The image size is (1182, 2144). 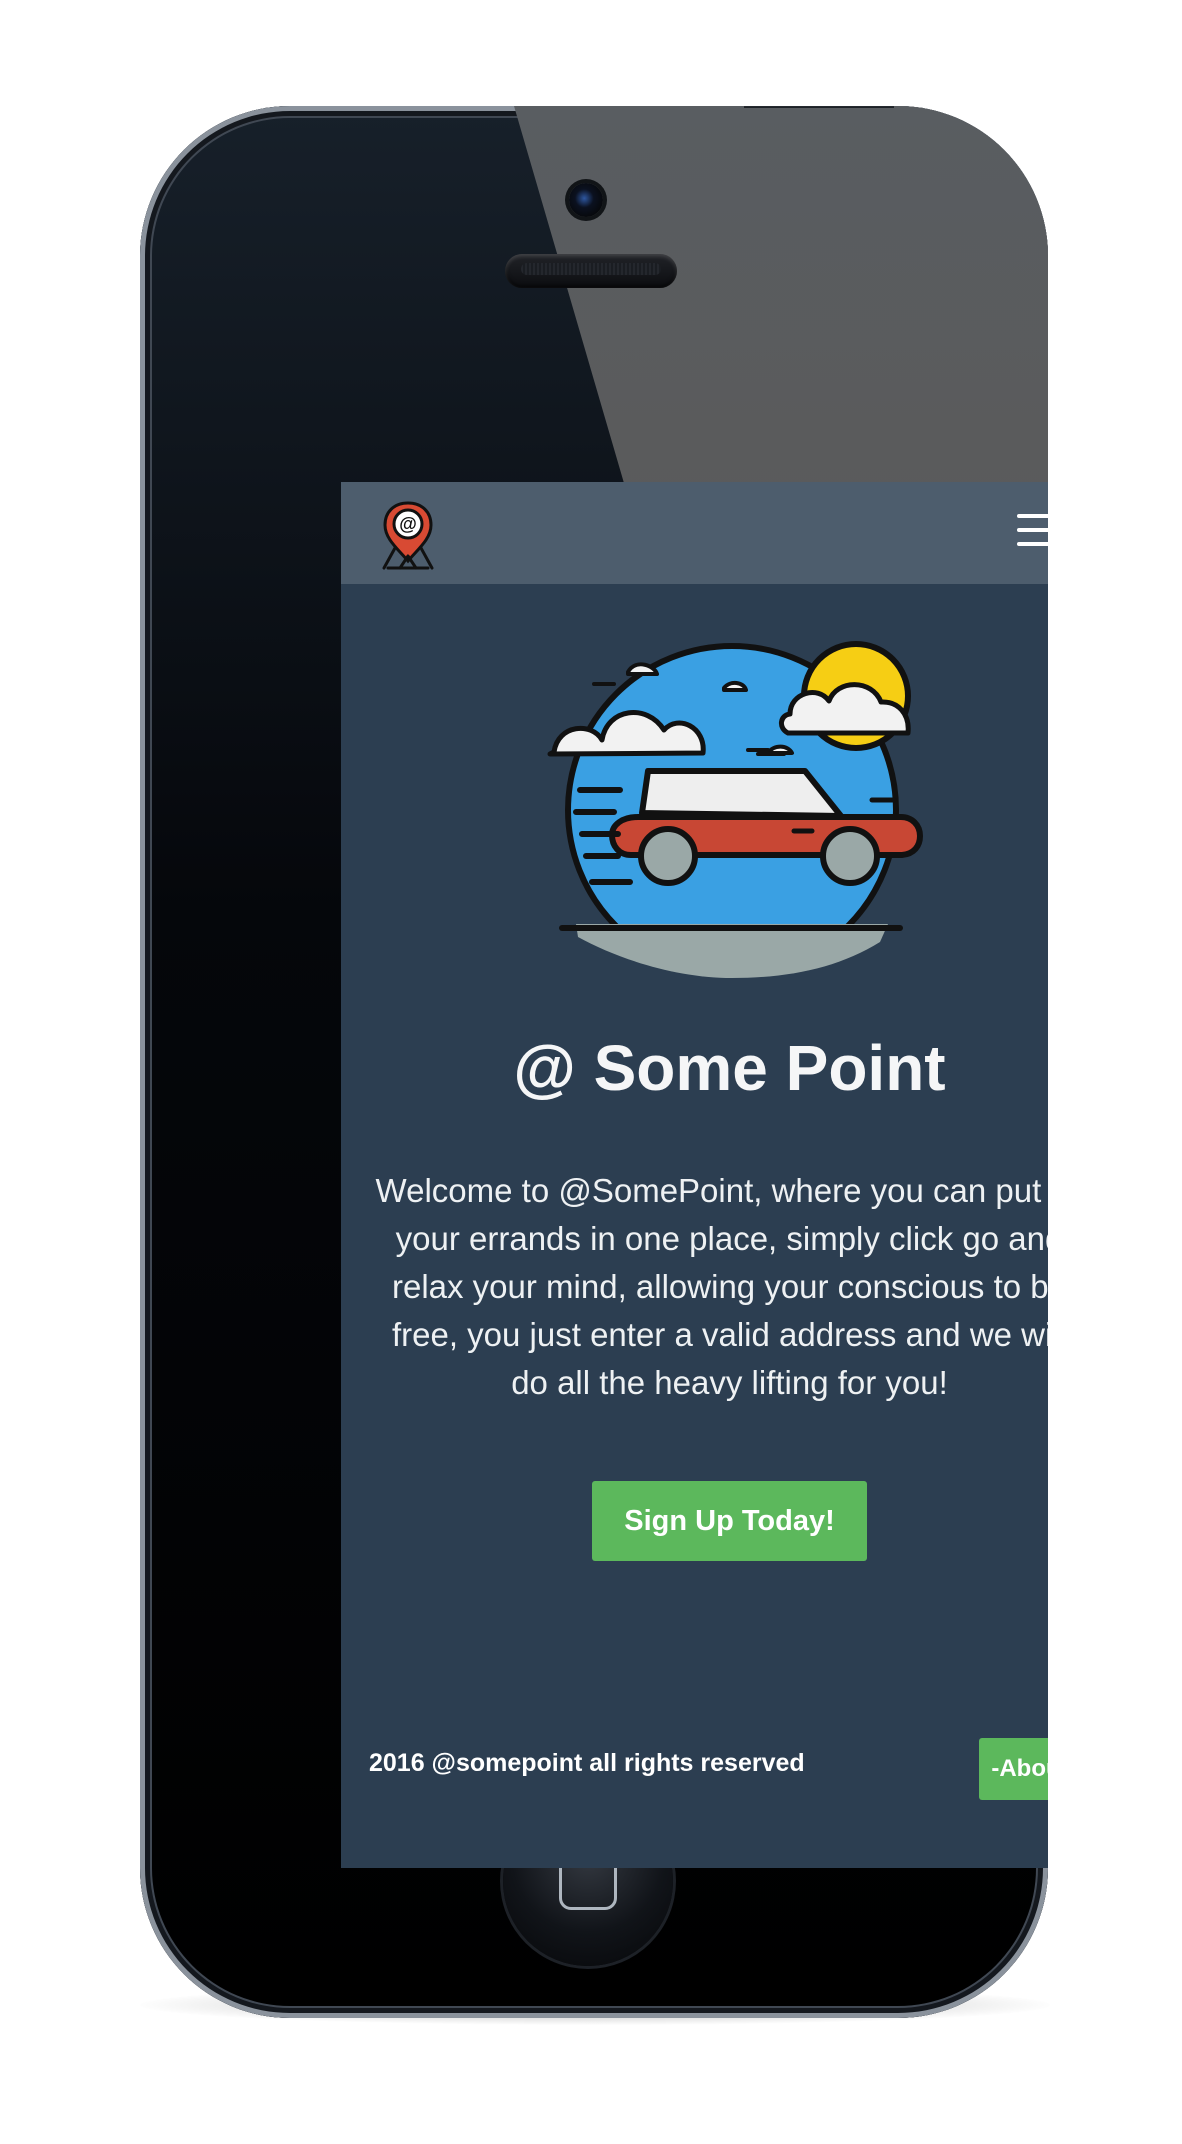 What do you see at coordinates (408, 535) in the screenshot?
I see `map-pin-at-icon: @` at bounding box center [408, 535].